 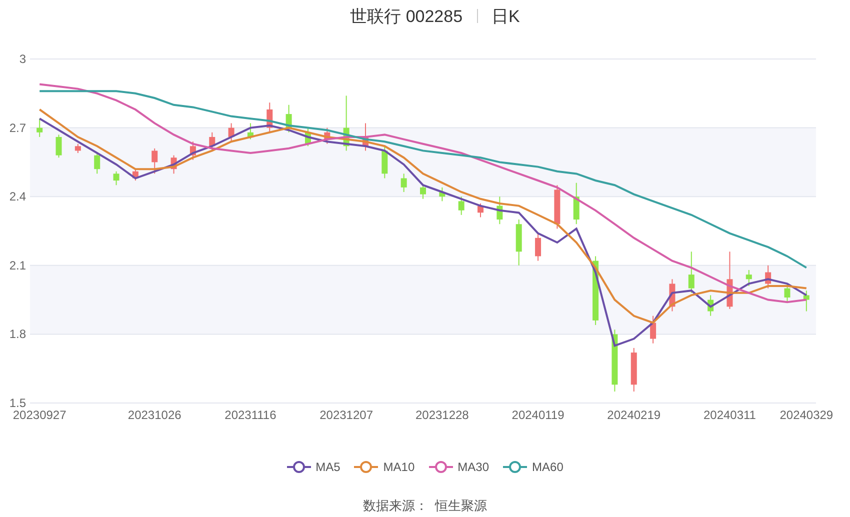 I want to click on x-axis-label: 20240329, so click(x=807, y=415).